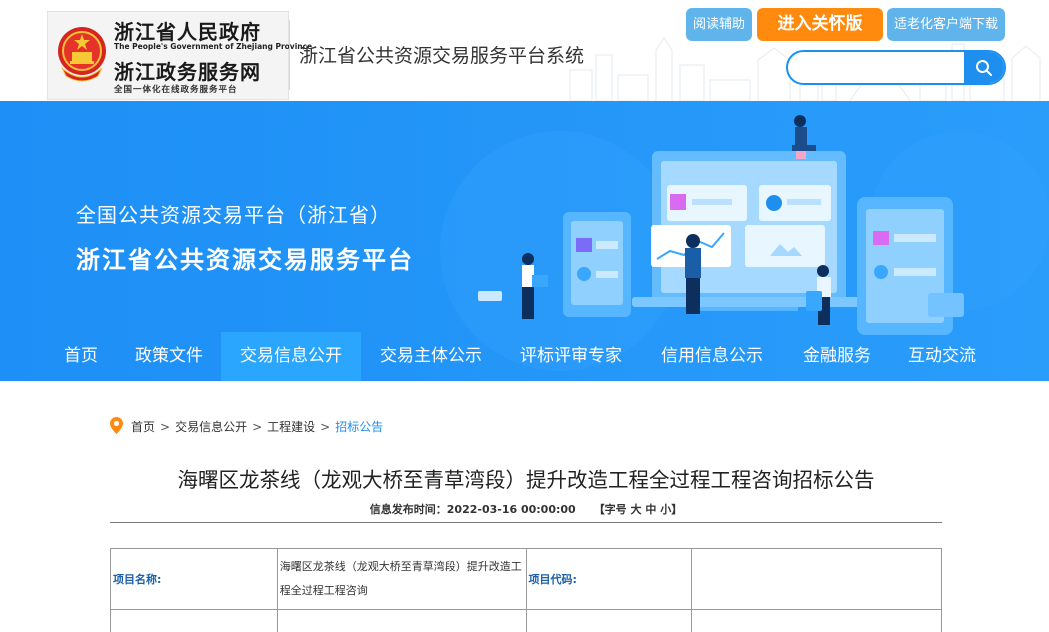 Image resolution: width=1049 pixels, height=632 pixels. I want to click on care-mode-button: 进入关怀版, so click(820, 24).